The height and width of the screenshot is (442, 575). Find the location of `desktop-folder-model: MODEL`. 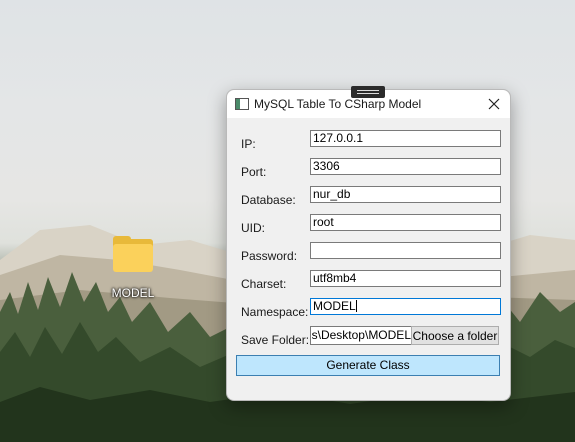

desktop-folder-model: MODEL is located at coordinates (133, 268).